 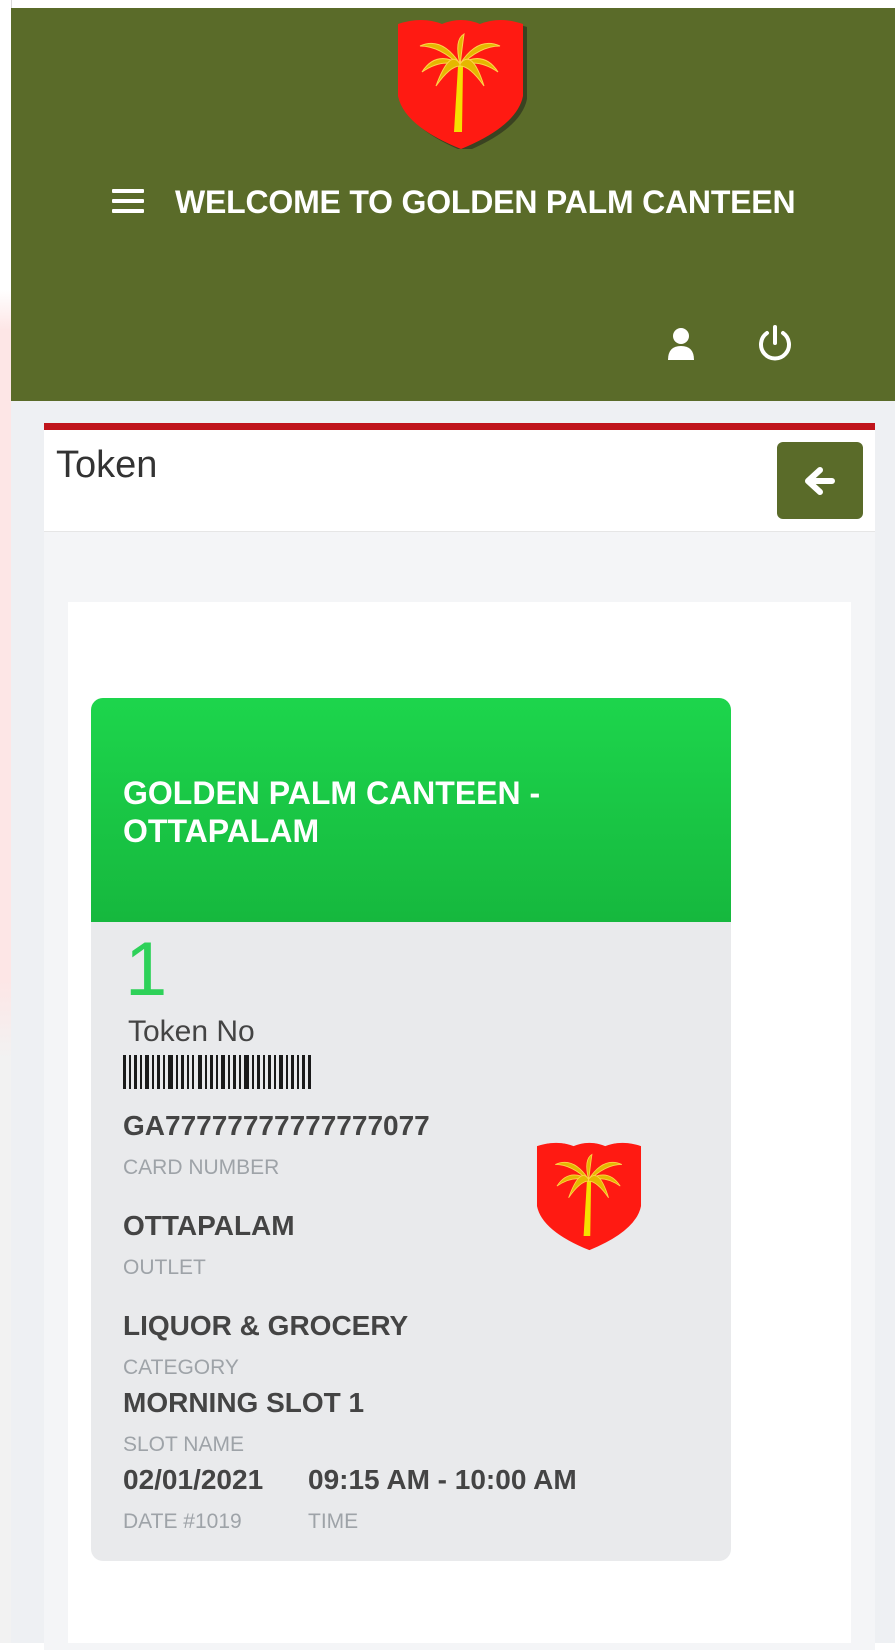 I want to click on user-icon, so click(x=681, y=343).